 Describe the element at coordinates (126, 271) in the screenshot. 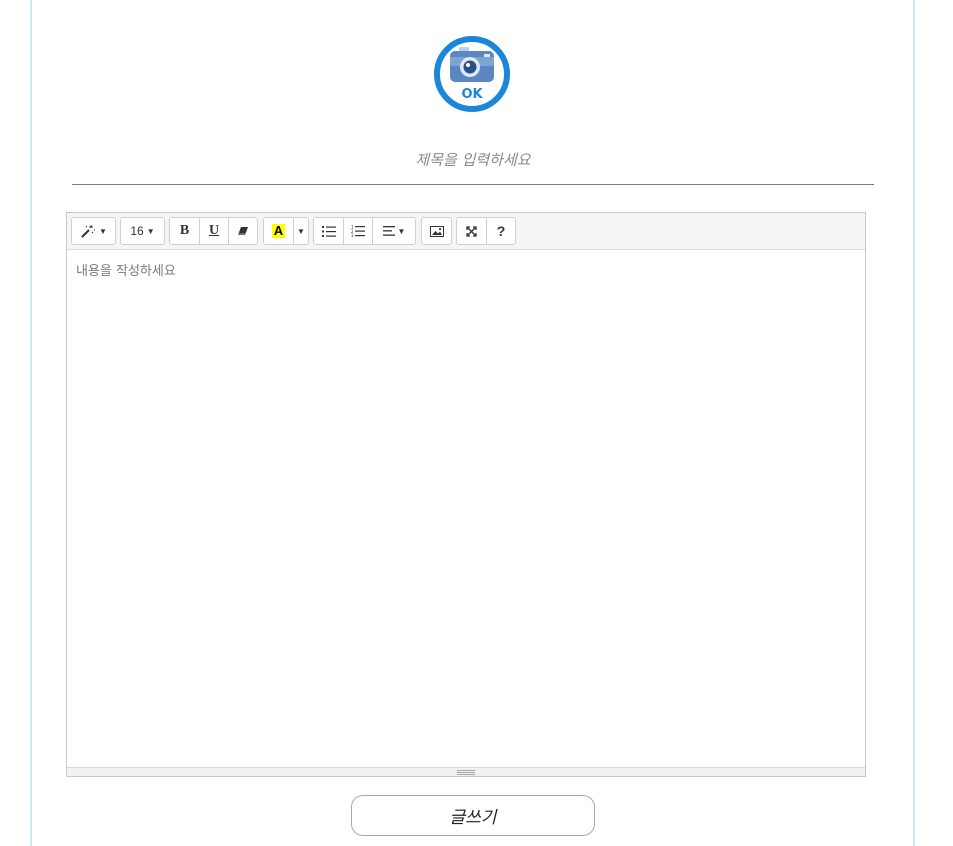

I see `editor-placeholder: 내용을 작성하세요` at that location.